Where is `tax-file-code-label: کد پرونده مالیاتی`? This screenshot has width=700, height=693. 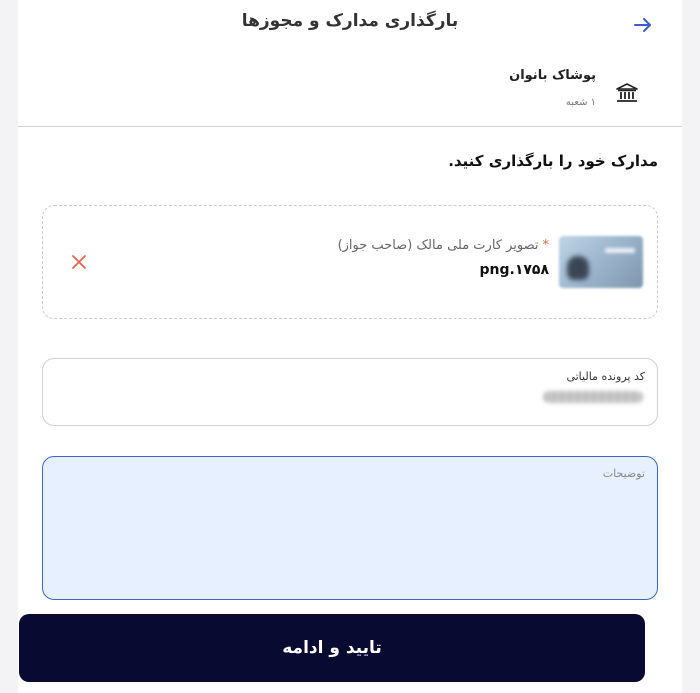 tax-file-code-label: کد پرونده مالیاتی is located at coordinates (605, 376).